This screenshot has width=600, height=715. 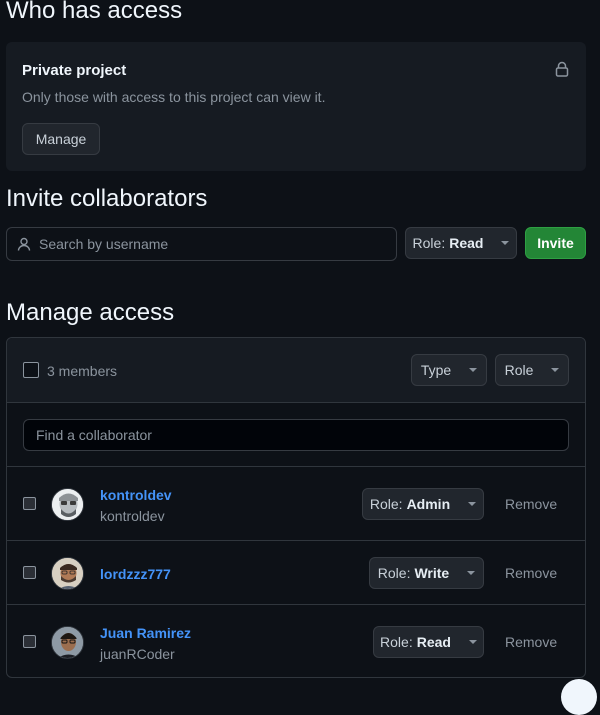 What do you see at coordinates (107, 198) in the screenshot?
I see `invite-collaborators-heading: Invite collaborators` at bounding box center [107, 198].